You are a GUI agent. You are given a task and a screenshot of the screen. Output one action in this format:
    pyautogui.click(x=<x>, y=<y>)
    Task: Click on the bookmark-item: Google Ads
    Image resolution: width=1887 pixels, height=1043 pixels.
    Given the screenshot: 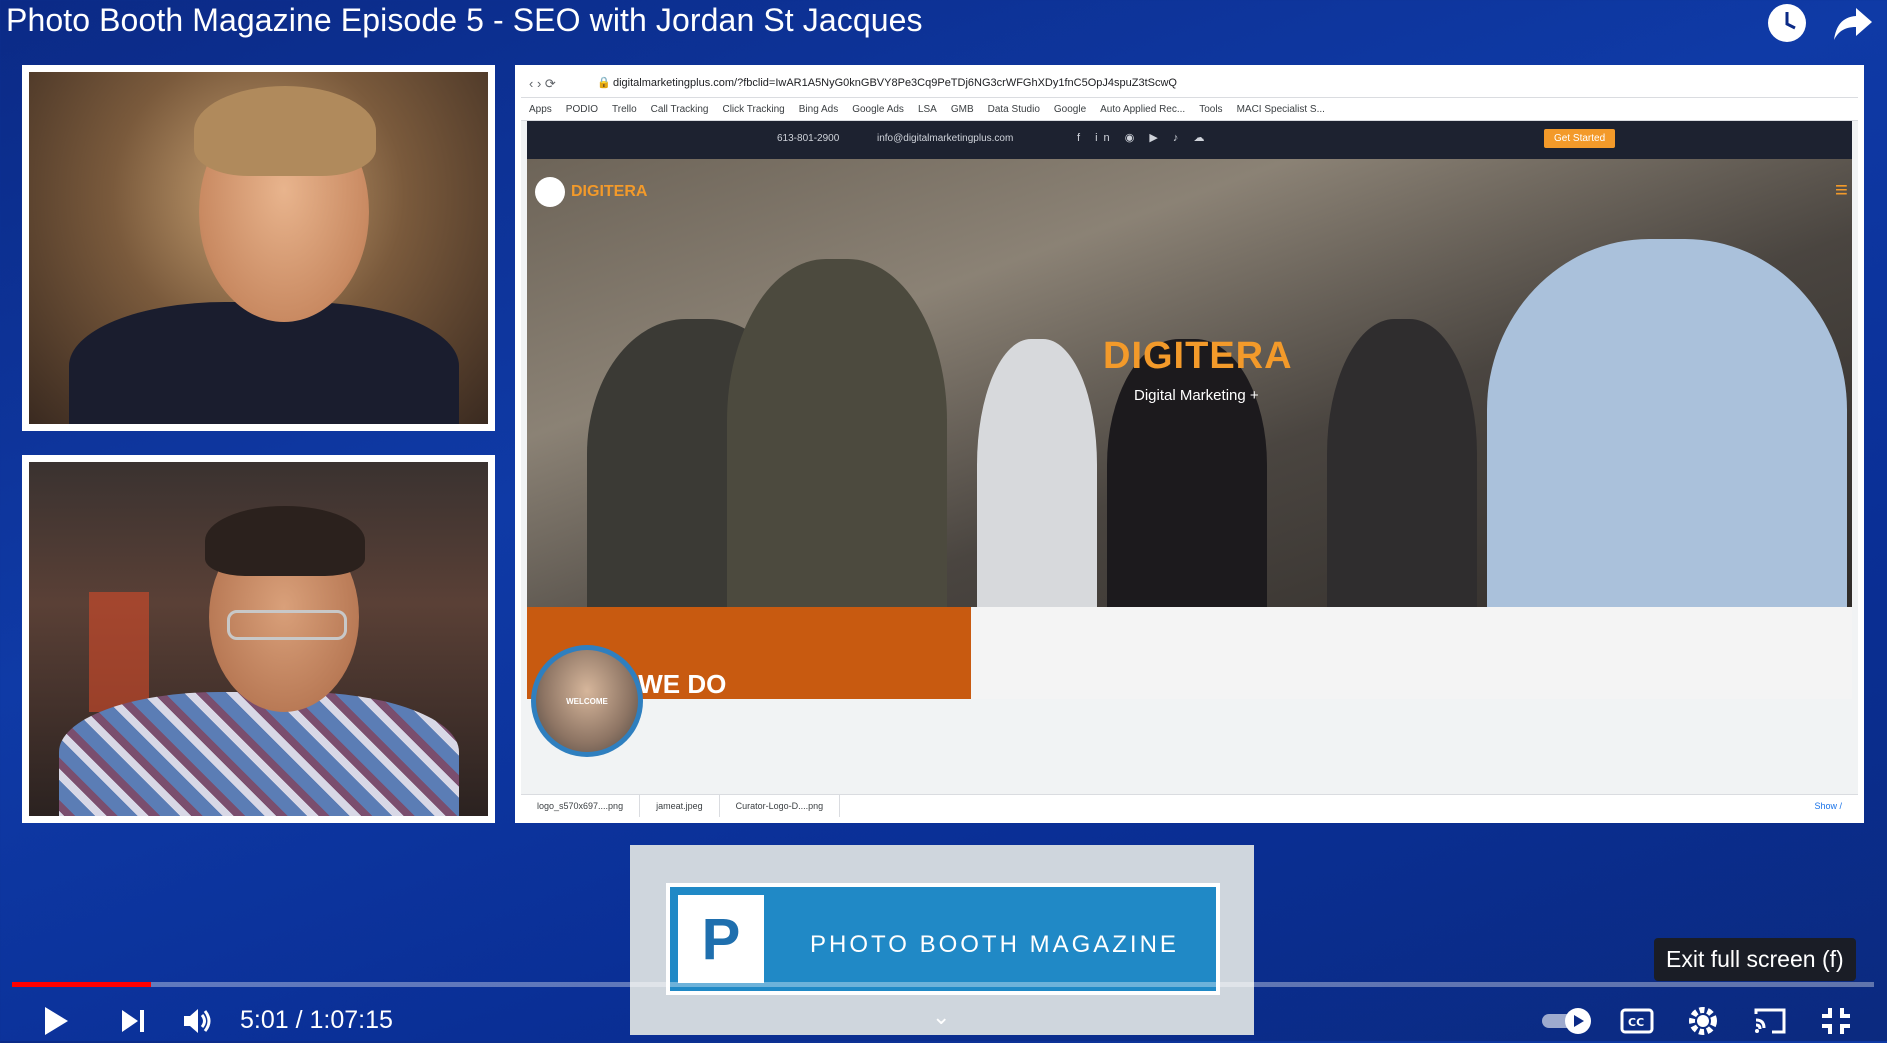 What is the action you would take?
    pyautogui.click(x=878, y=109)
    